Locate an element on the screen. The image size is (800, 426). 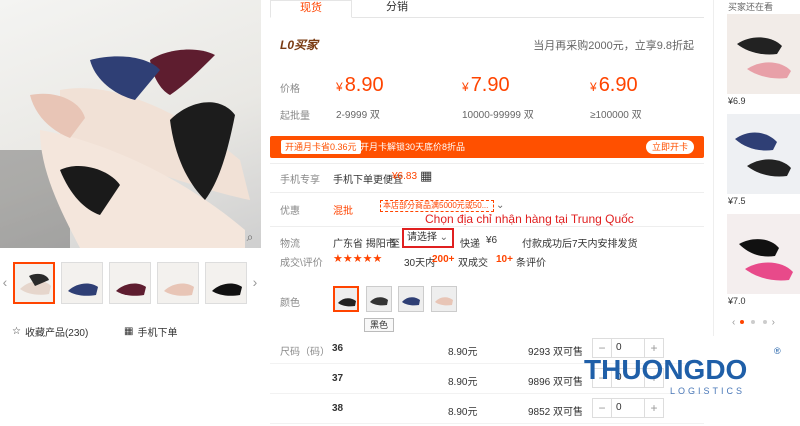
rec-pagination: ‹ › is located at coordinates (766, 322).